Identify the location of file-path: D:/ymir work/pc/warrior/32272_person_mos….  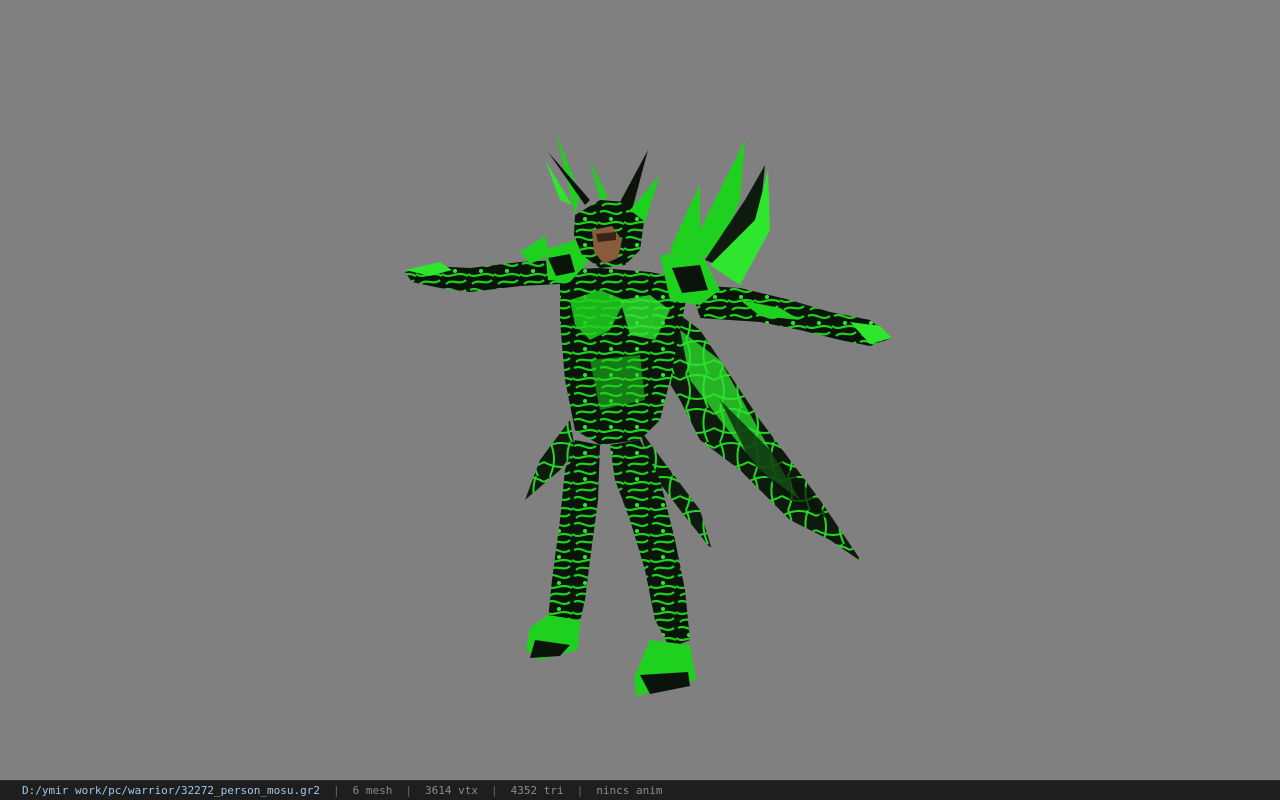
(171, 790).